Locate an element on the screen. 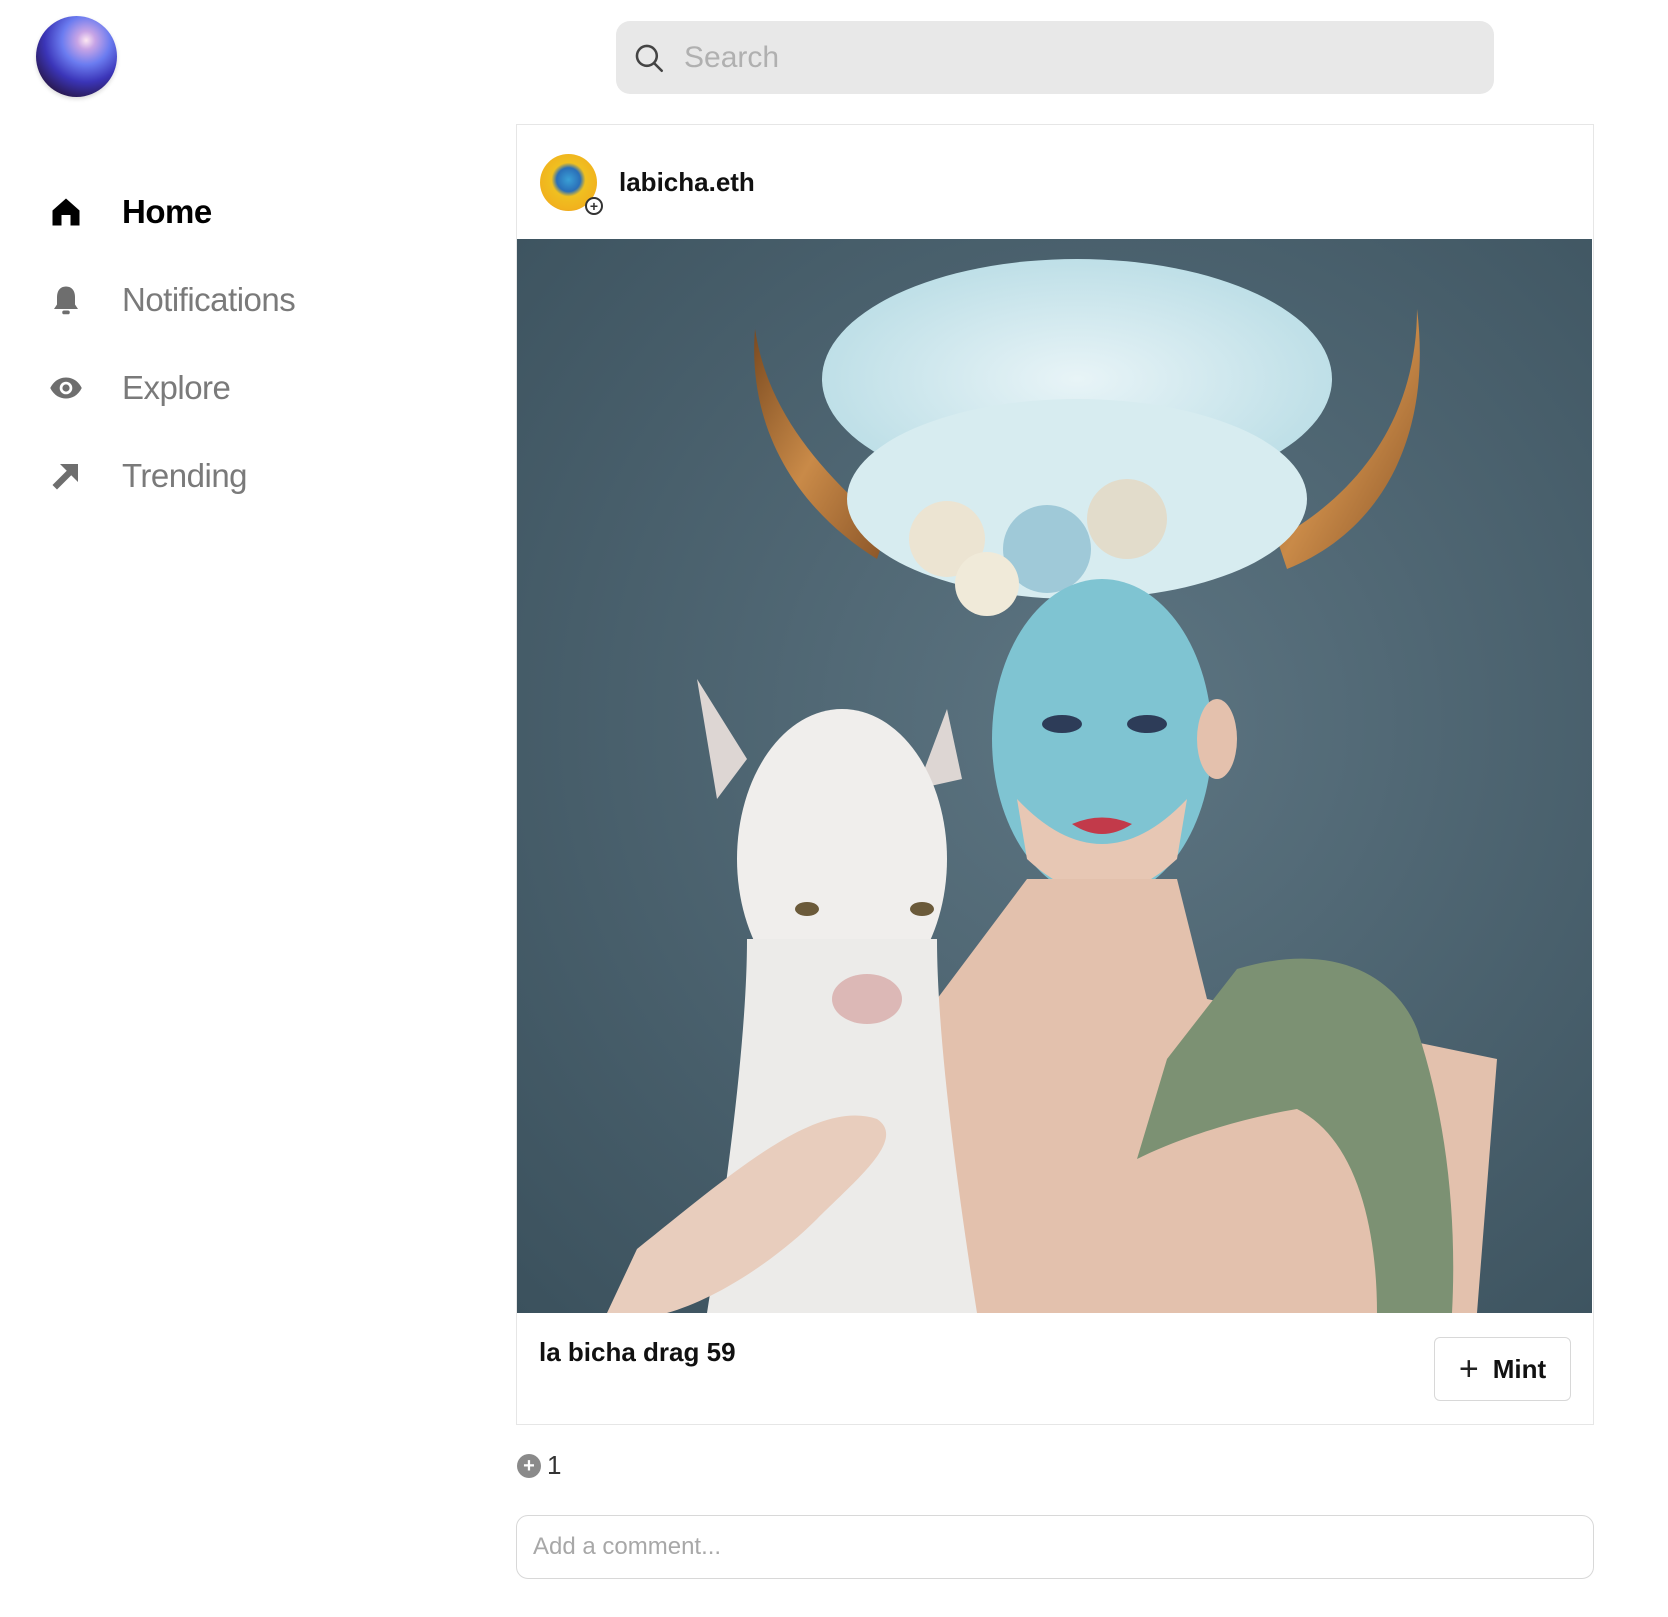  mint-count: + 1 is located at coordinates (539, 1465).